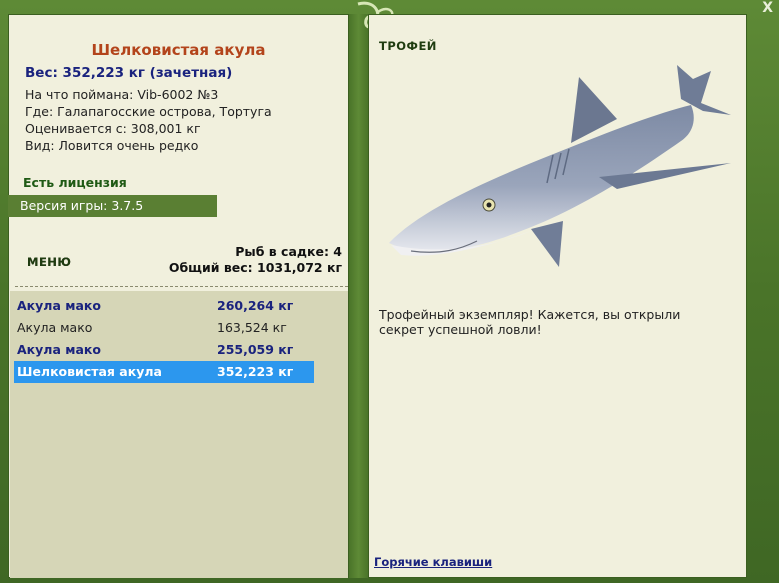  I want to click on hotkeys-link: Горячие клавиши, so click(433, 562).